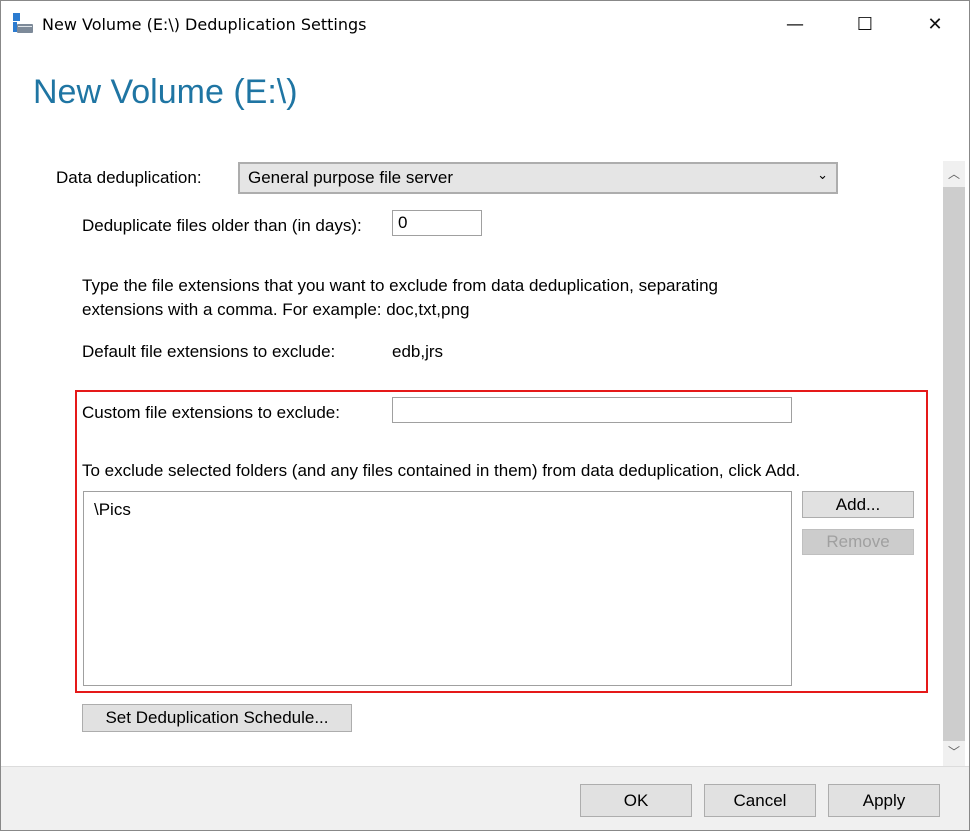 Image resolution: width=970 pixels, height=831 pixels. Describe the element at coordinates (858, 542) in the screenshot. I see `remove-button: Remove` at that location.